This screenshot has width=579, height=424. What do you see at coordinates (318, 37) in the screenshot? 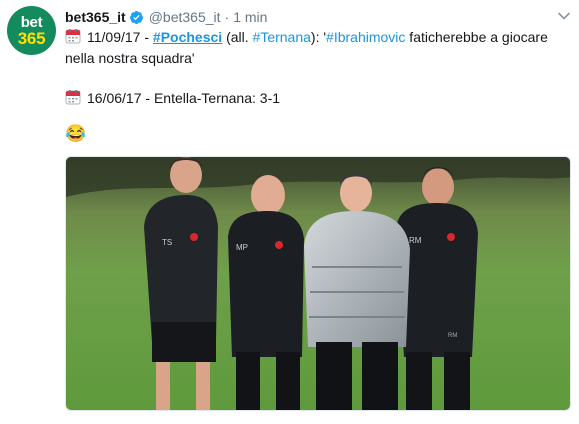
I see `text-all-close: ): '` at bounding box center [318, 37].